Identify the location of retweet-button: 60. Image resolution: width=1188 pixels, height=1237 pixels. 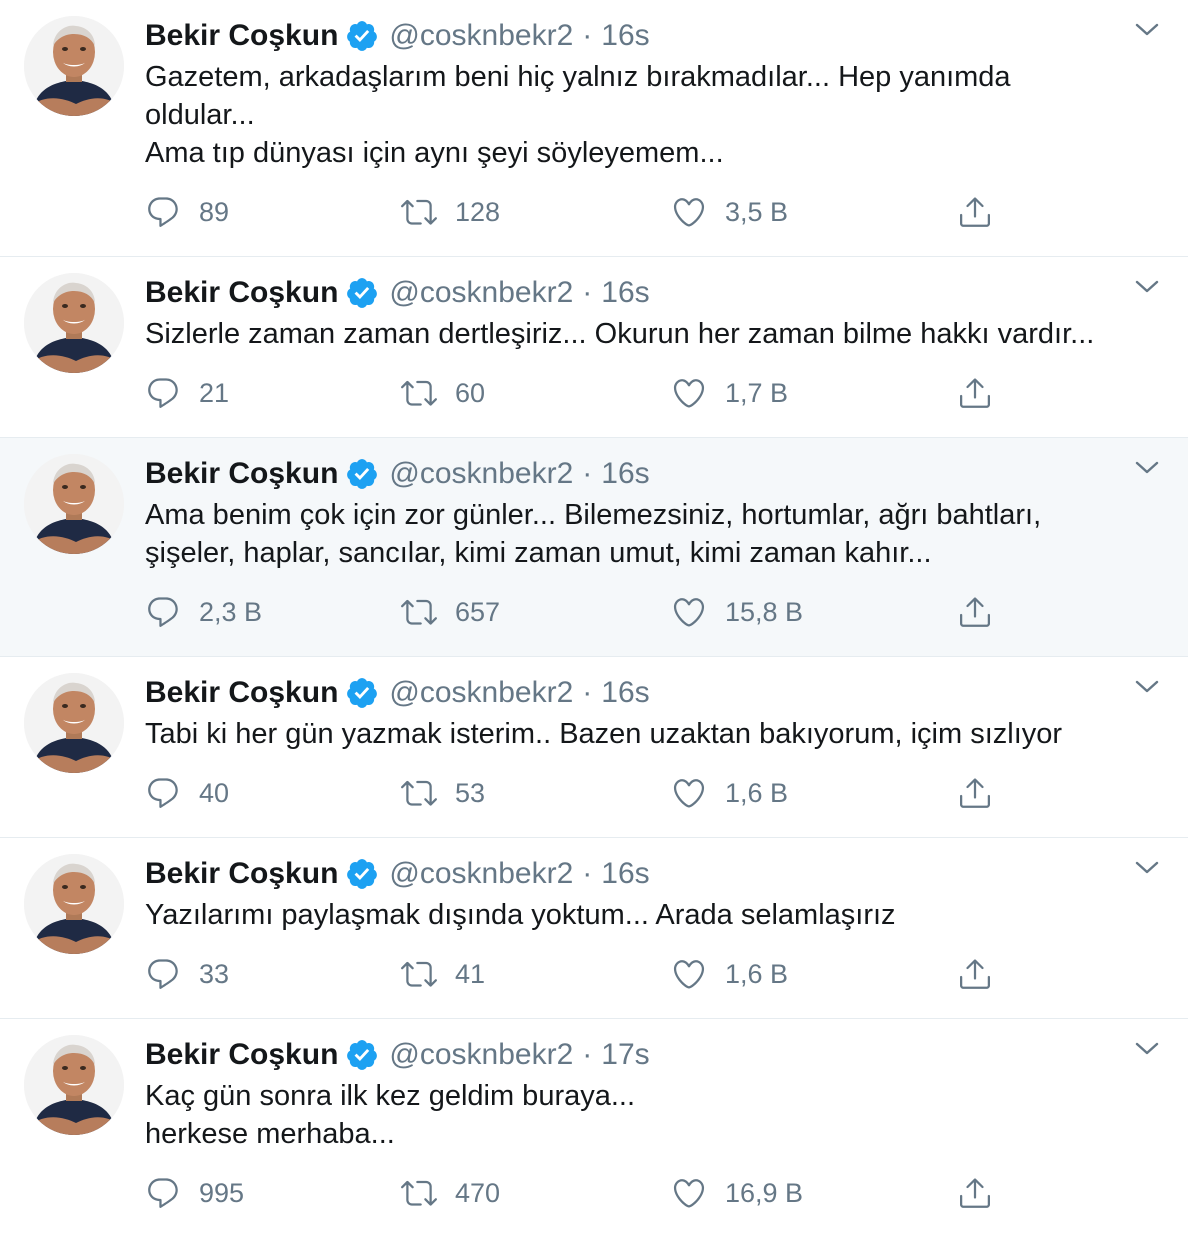
(443, 393).